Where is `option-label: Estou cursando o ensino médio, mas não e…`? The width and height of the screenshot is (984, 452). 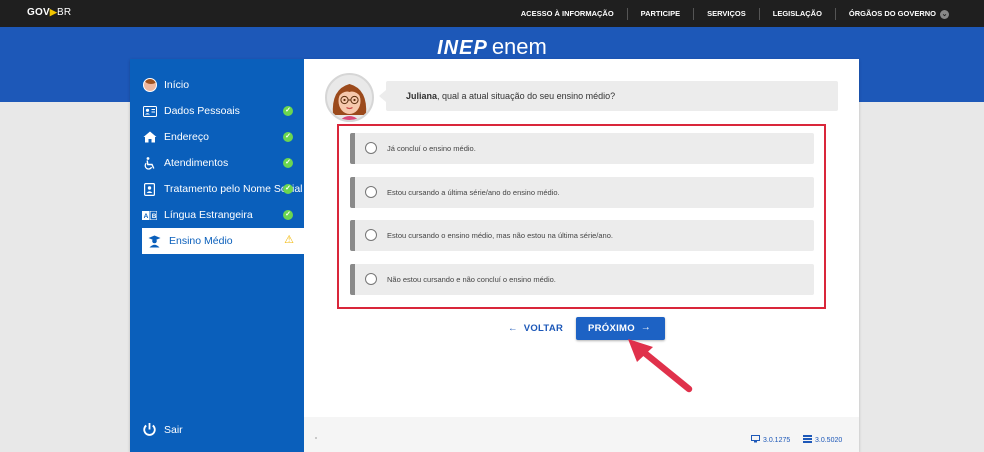 option-label: Estou cursando o ensino médio, mas não e… is located at coordinates (500, 235).